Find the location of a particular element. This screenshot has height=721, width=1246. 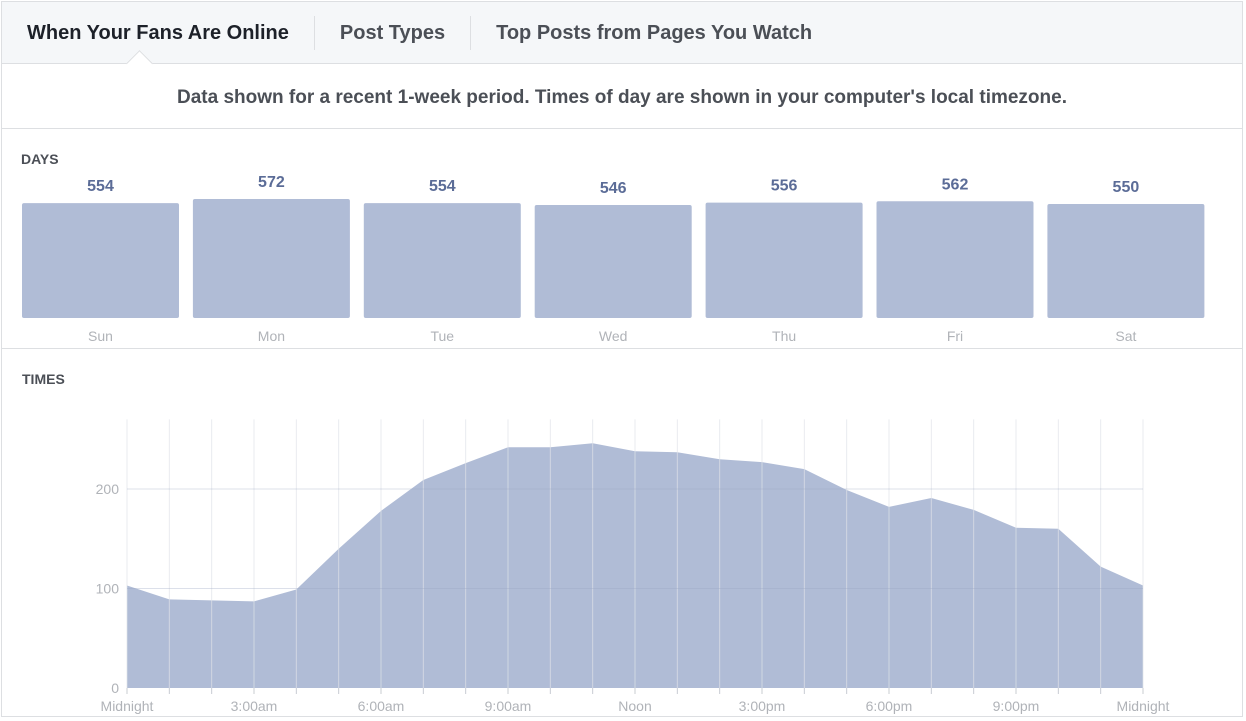

x-tick-label: 6:00pm is located at coordinates (889, 706).